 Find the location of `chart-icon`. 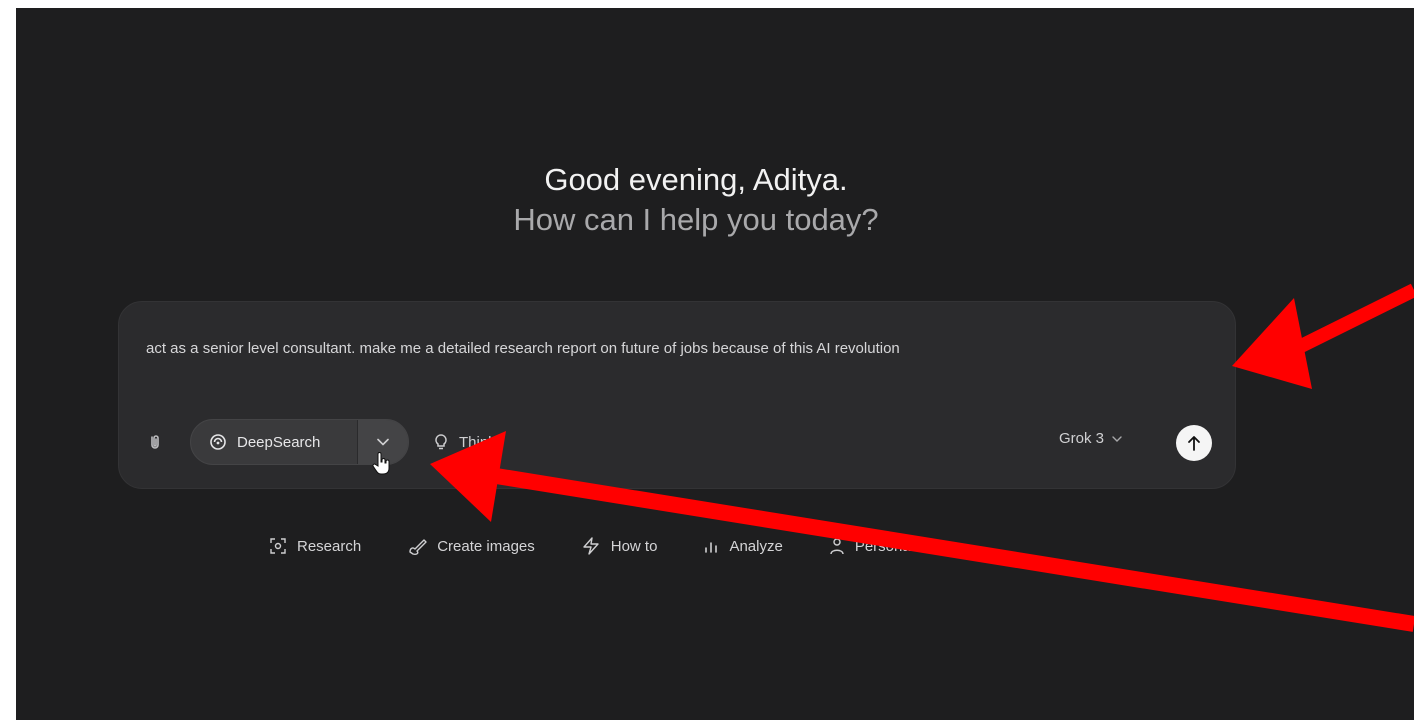

chart-icon is located at coordinates (711, 547).